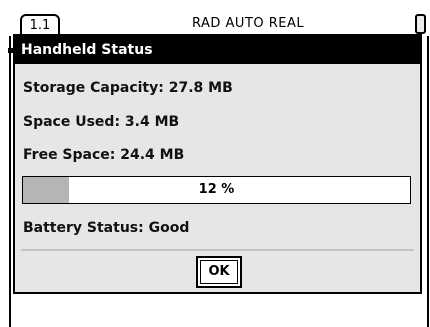  What do you see at coordinates (420, 24) in the screenshot?
I see `battery-icon` at bounding box center [420, 24].